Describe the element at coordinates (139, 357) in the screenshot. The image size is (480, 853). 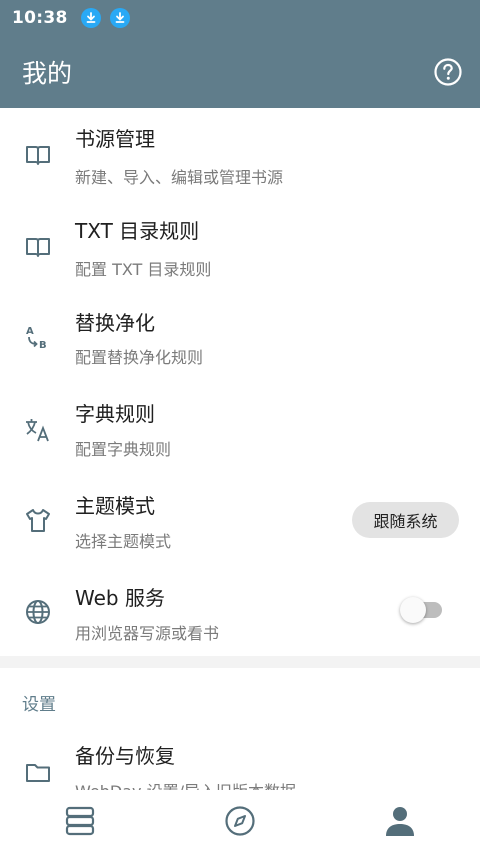
I see `item-subtitle: 配置替换净化规则` at that location.